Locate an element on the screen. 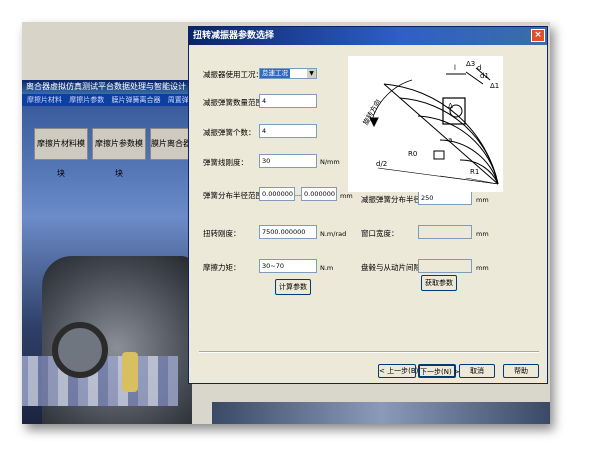 Image resolution: width=600 pixels, height=476 pixels. compute-params-button: 计算参数 is located at coordinates (293, 287).